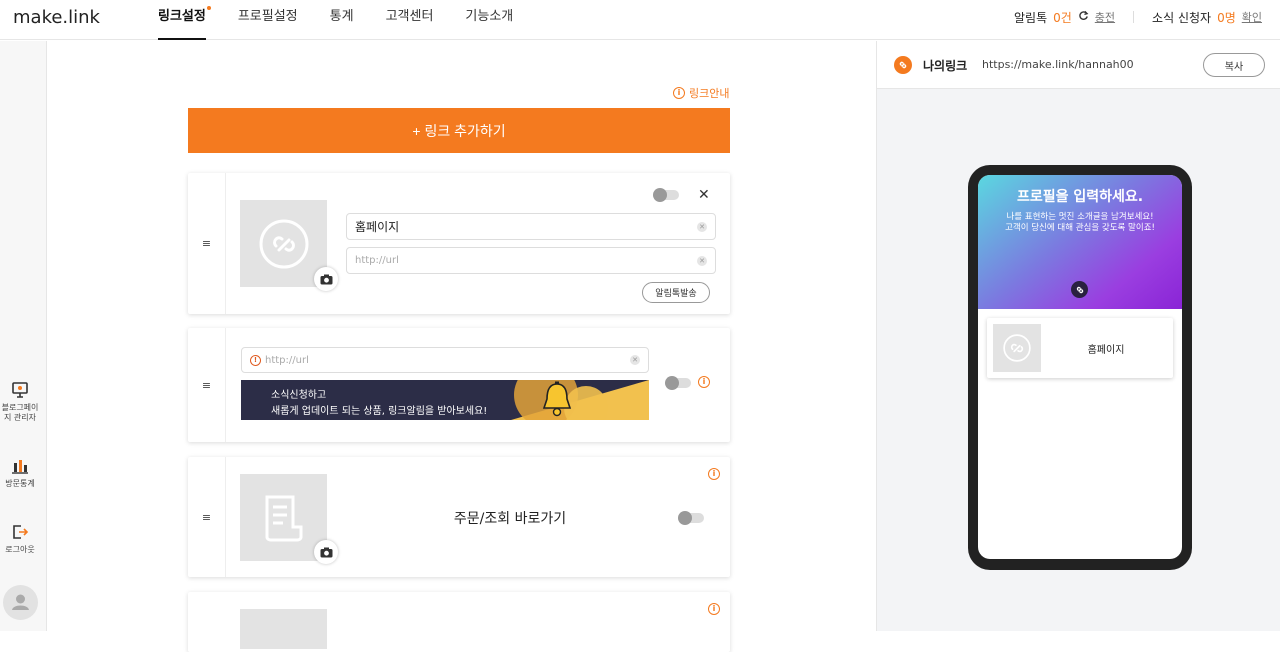 This screenshot has width=1280, height=652. I want to click on bar-chart-icon, so click(20, 467).